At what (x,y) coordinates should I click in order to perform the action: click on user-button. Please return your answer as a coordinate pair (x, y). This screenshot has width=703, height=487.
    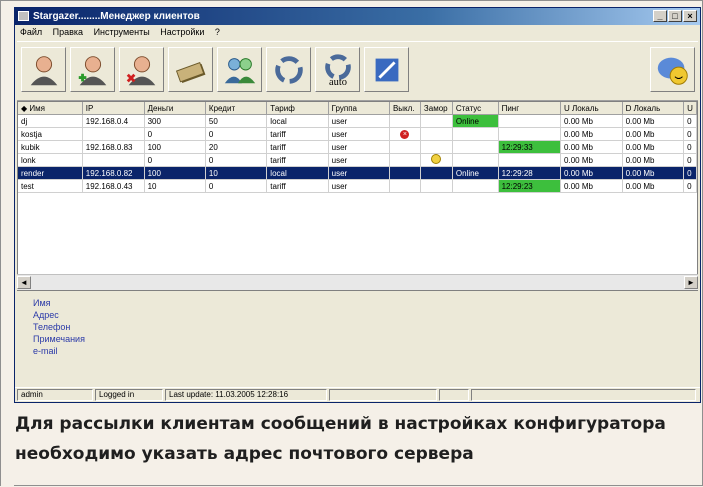
    Looking at the image, I should click on (43, 69).